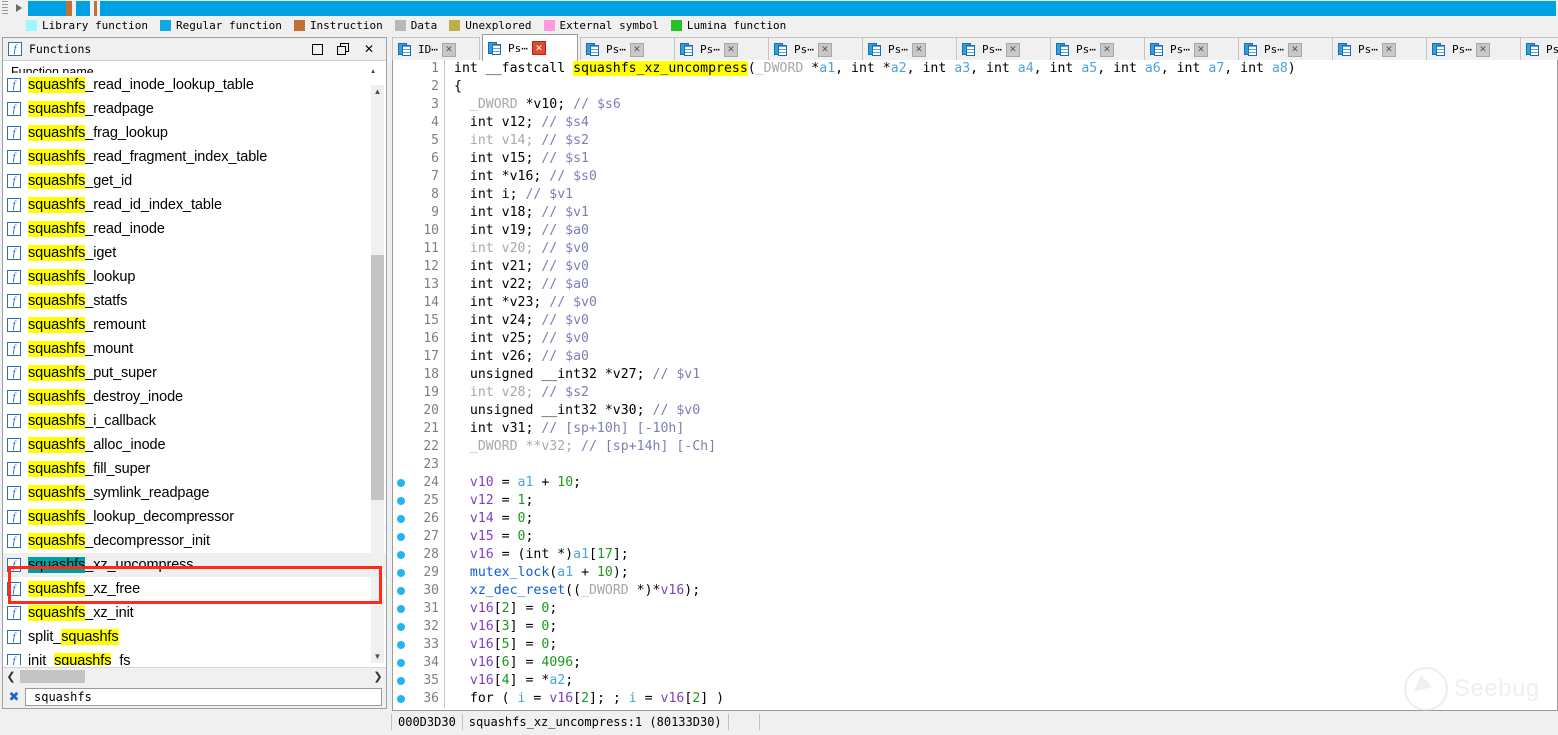  What do you see at coordinates (975, 177) in the screenshot?
I see `code-line: 7 int *v16; // $s0` at bounding box center [975, 177].